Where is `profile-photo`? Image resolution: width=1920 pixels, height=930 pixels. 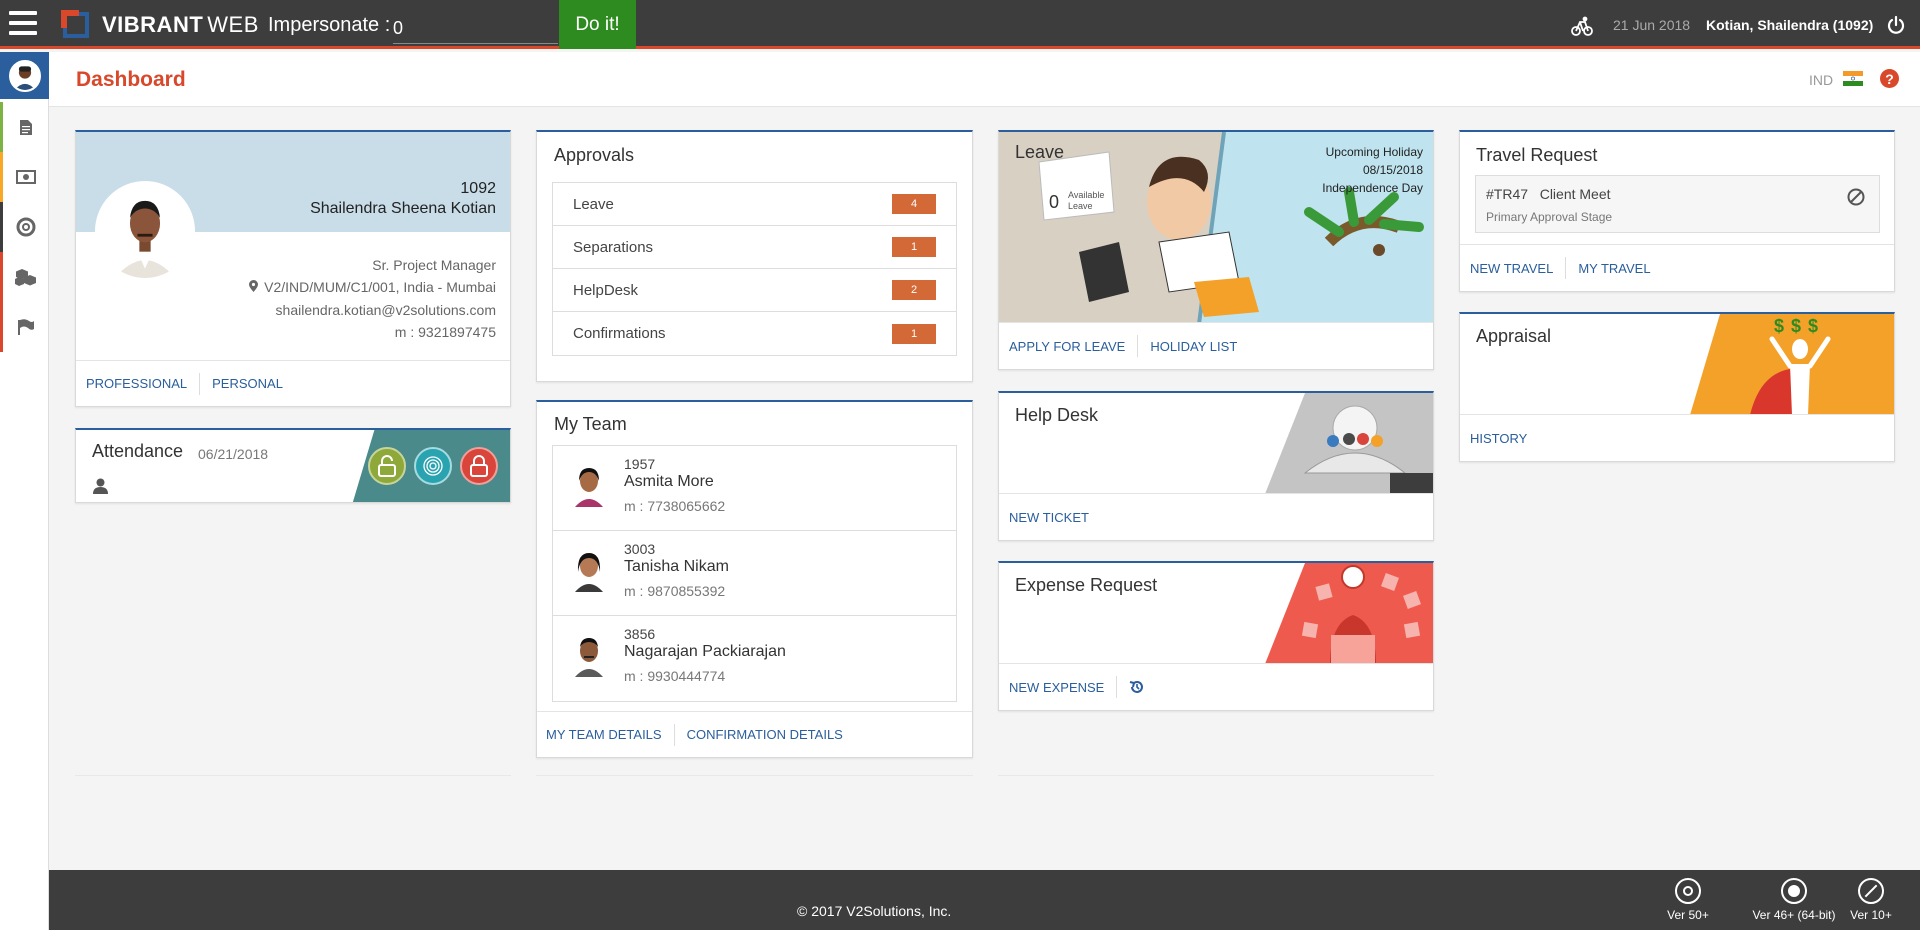 profile-photo is located at coordinates (145, 231).